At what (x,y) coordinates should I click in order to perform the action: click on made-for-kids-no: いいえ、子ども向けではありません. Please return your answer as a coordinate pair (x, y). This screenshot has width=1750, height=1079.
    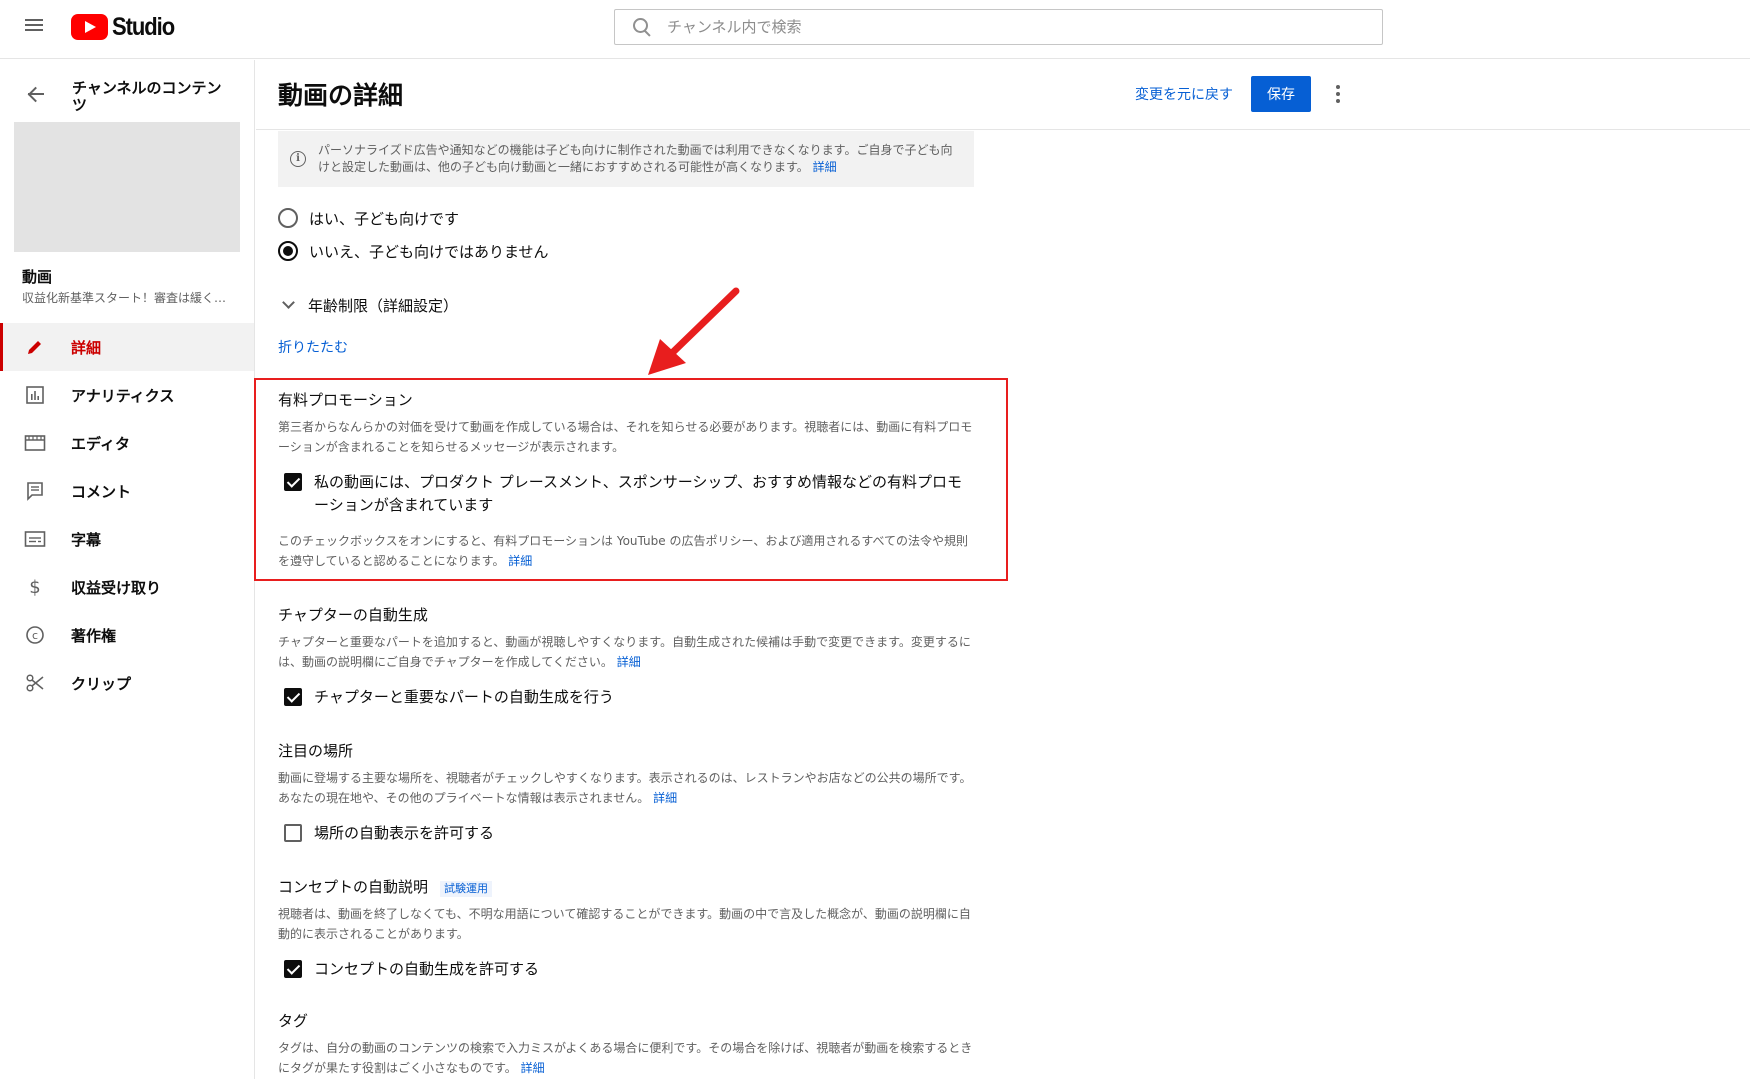
    Looking at the image, I should click on (413, 251).